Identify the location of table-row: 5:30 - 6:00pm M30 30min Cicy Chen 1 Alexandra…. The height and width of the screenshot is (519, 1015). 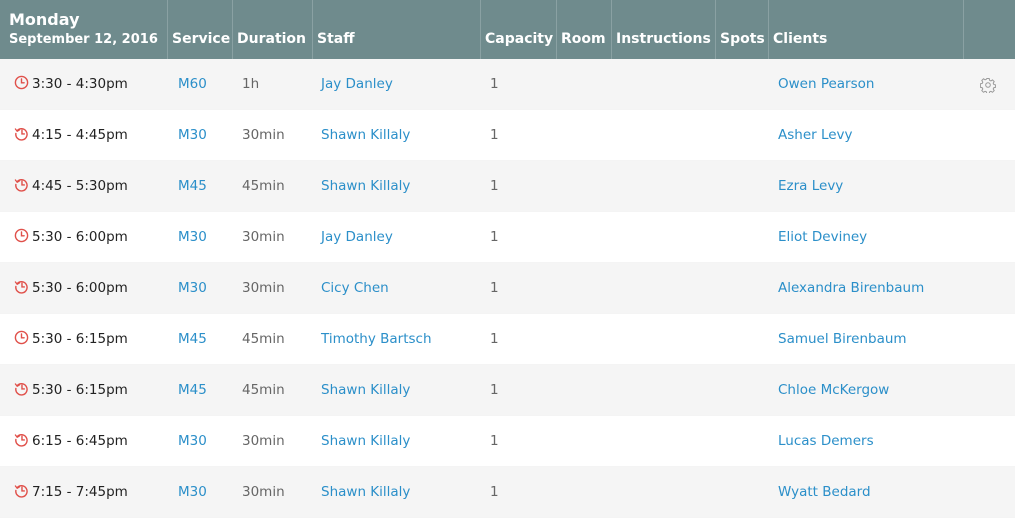
(507, 288).